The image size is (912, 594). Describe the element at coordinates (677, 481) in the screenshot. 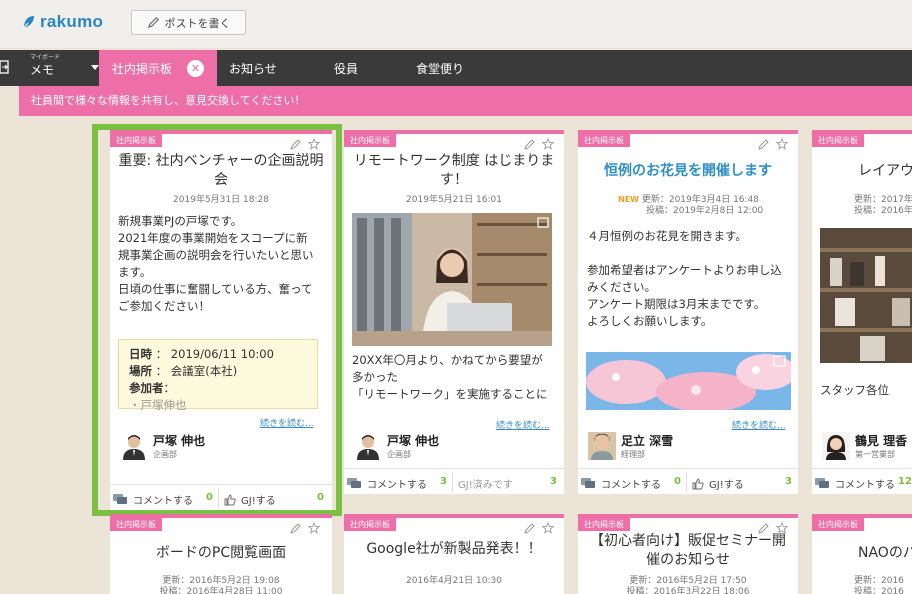

I see `comment-count: 0` at that location.